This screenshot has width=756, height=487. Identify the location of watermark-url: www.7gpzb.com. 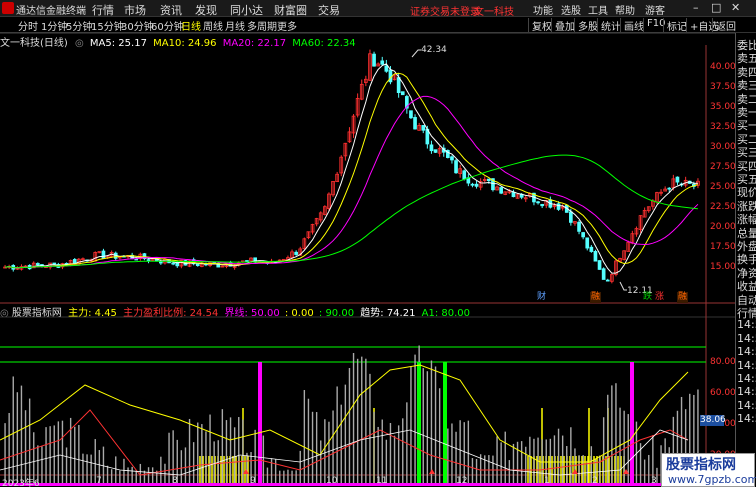
(712, 479).